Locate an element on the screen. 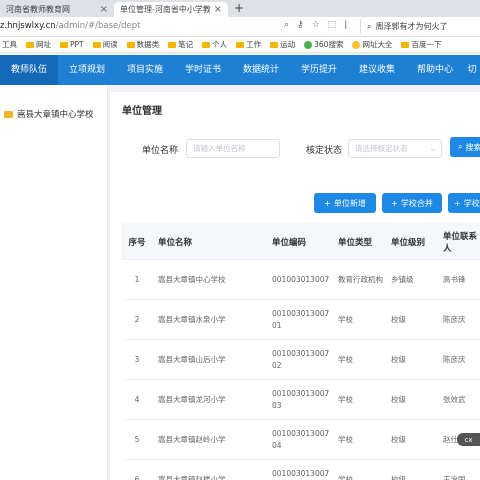 Image resolution: width=480 pixels, height=480 pixels. bookmark-folder: 运动 is located at coordinates (282, 44).